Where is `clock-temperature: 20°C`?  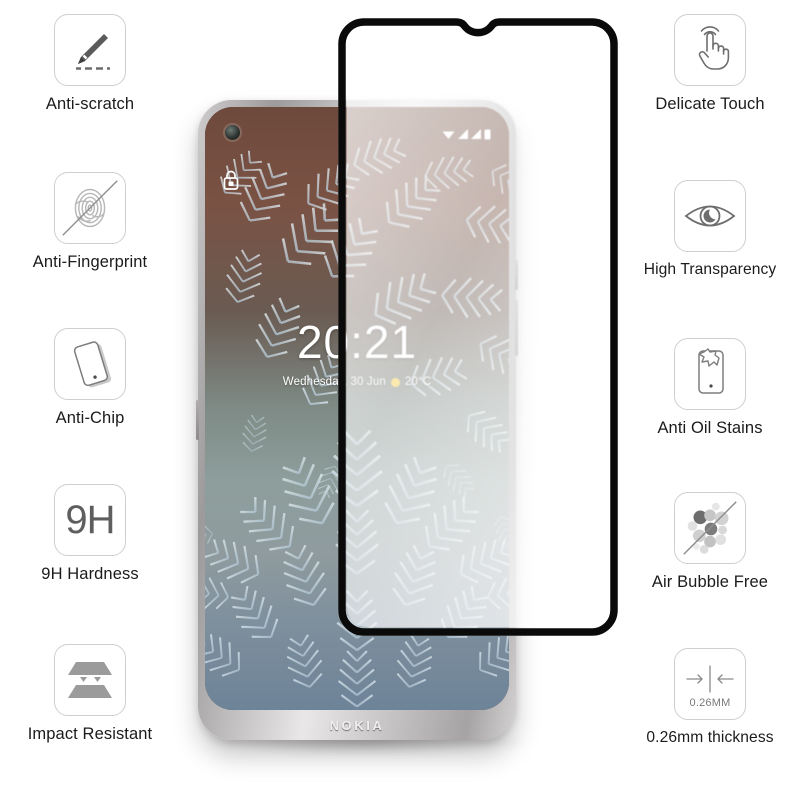 clock-temperature: 20°C is located at coordinates (418, 382).